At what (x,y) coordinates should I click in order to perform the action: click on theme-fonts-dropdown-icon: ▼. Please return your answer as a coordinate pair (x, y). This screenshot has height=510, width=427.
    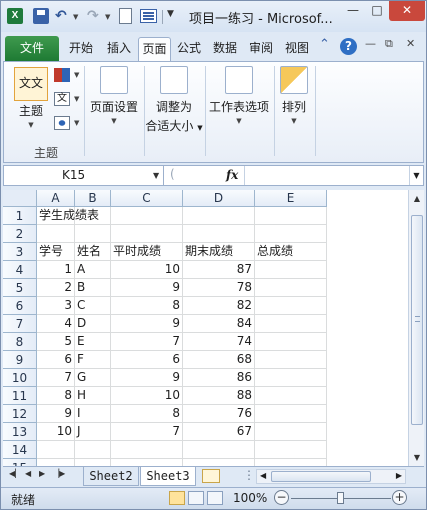
    Looking at the image, I should click on (76, 99).